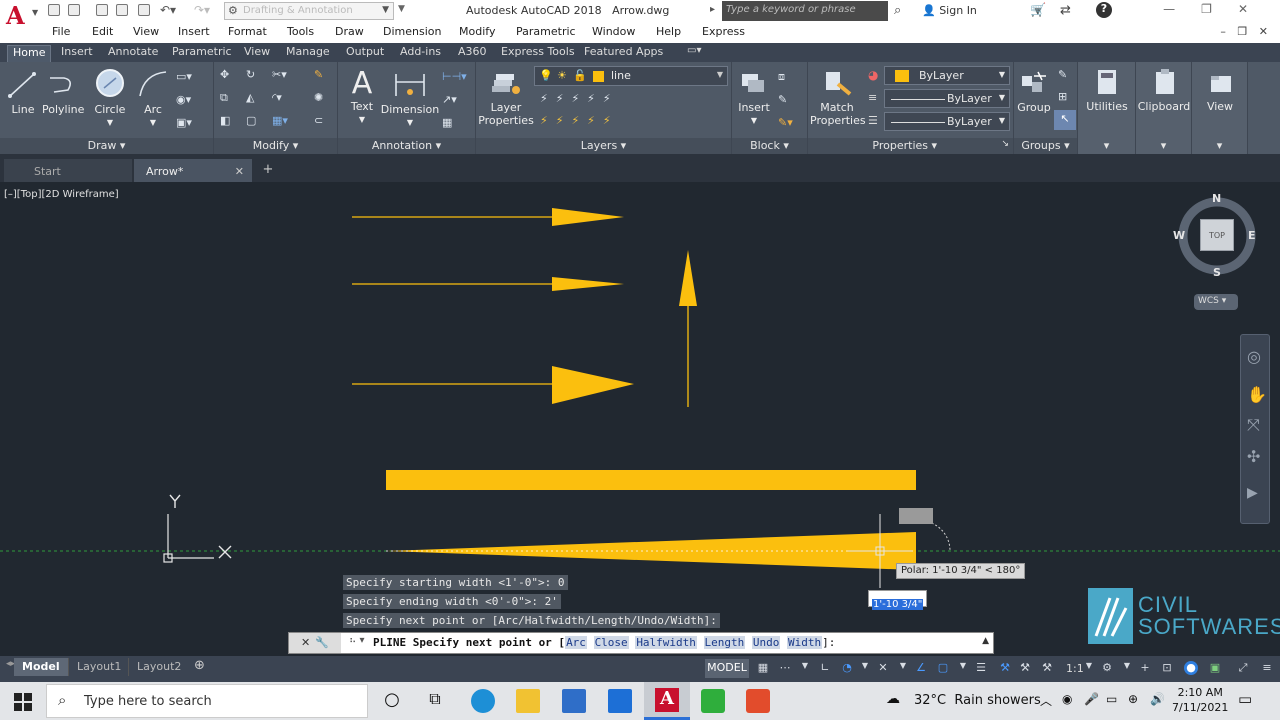 The width and height of the screenshot is (1280, 720). I want to click on text-tool: A Text ▼, so click(362, 96).